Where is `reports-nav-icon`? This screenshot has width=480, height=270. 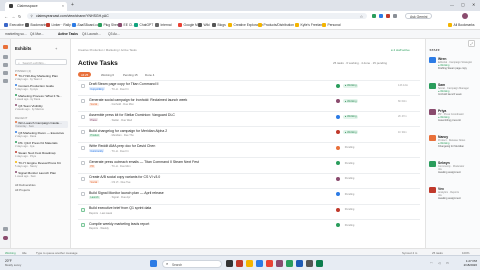
reports-nav-icon is located at coordinates (5, 81).